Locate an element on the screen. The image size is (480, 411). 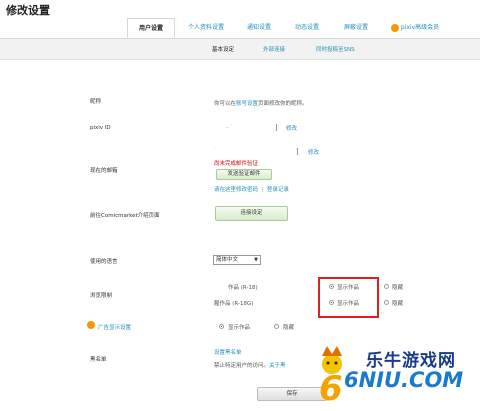
set-blacklist-link: 设置黑名单 is located at coordinates (228, 352).